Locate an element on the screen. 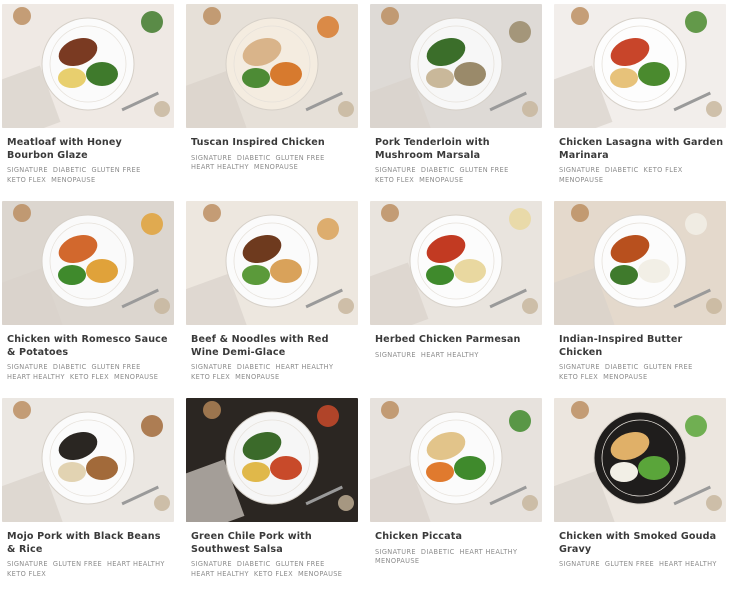 This screenshot has height=591, width=733. meal-tags: Signature Diabetic Heart Healthy Menopause is located at coordinates (456, 557).